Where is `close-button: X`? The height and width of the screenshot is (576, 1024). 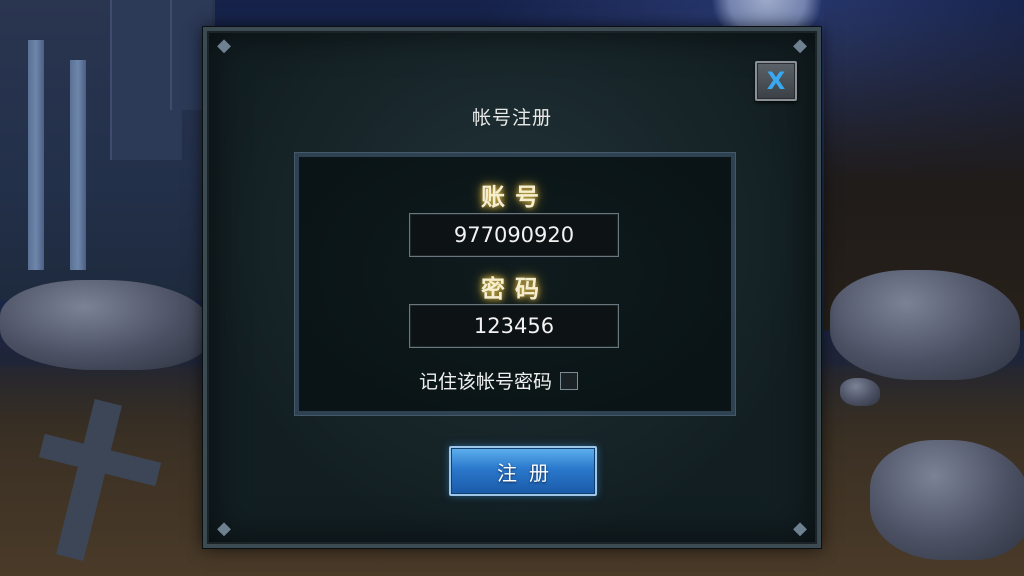
close-button: X is located at coordinates (776, 81).